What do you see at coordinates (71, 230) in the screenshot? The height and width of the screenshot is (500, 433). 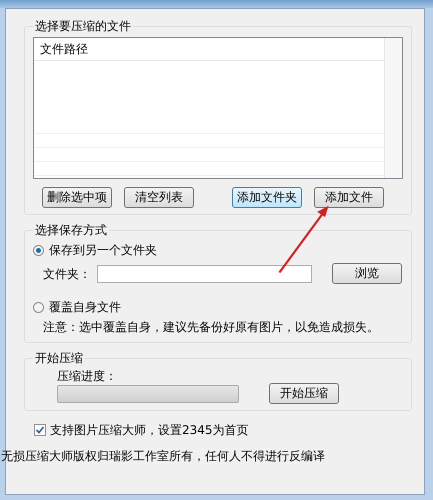 I see `group-title: 选择保存方式` at bounding box center [71, 230].